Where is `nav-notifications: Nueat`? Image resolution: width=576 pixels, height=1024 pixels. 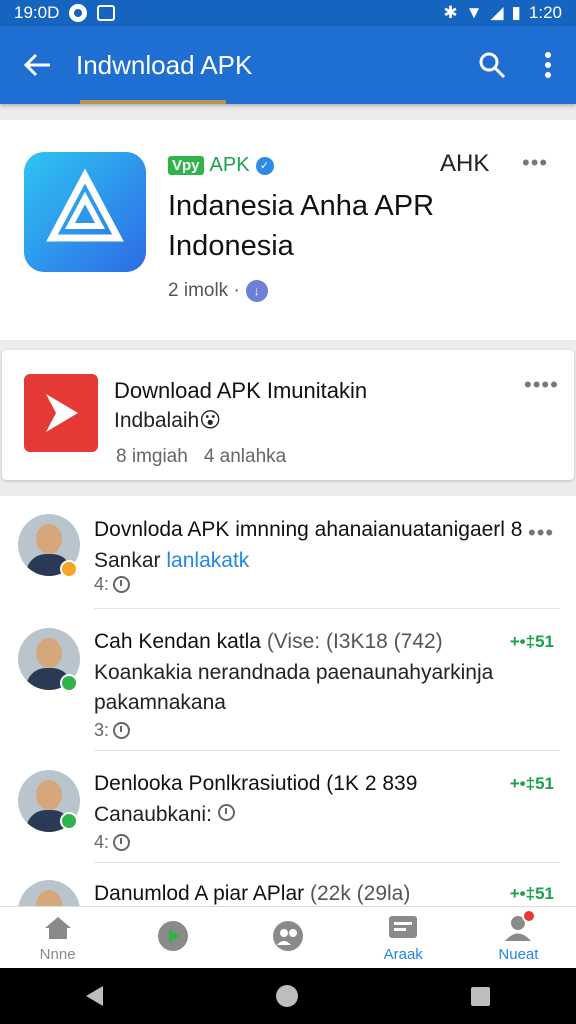 nav-notifications: Nueat is located at coordinates (518, 937).